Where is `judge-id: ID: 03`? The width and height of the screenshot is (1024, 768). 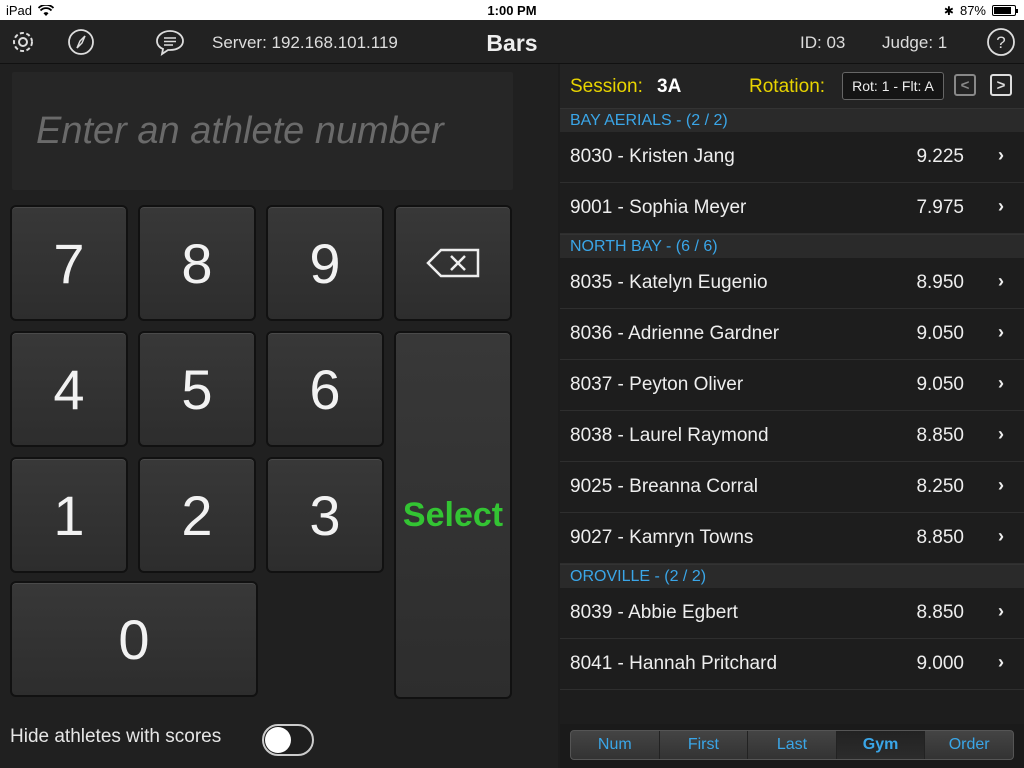
judge-id: ID: 03 is located at coordinates (823, 42).